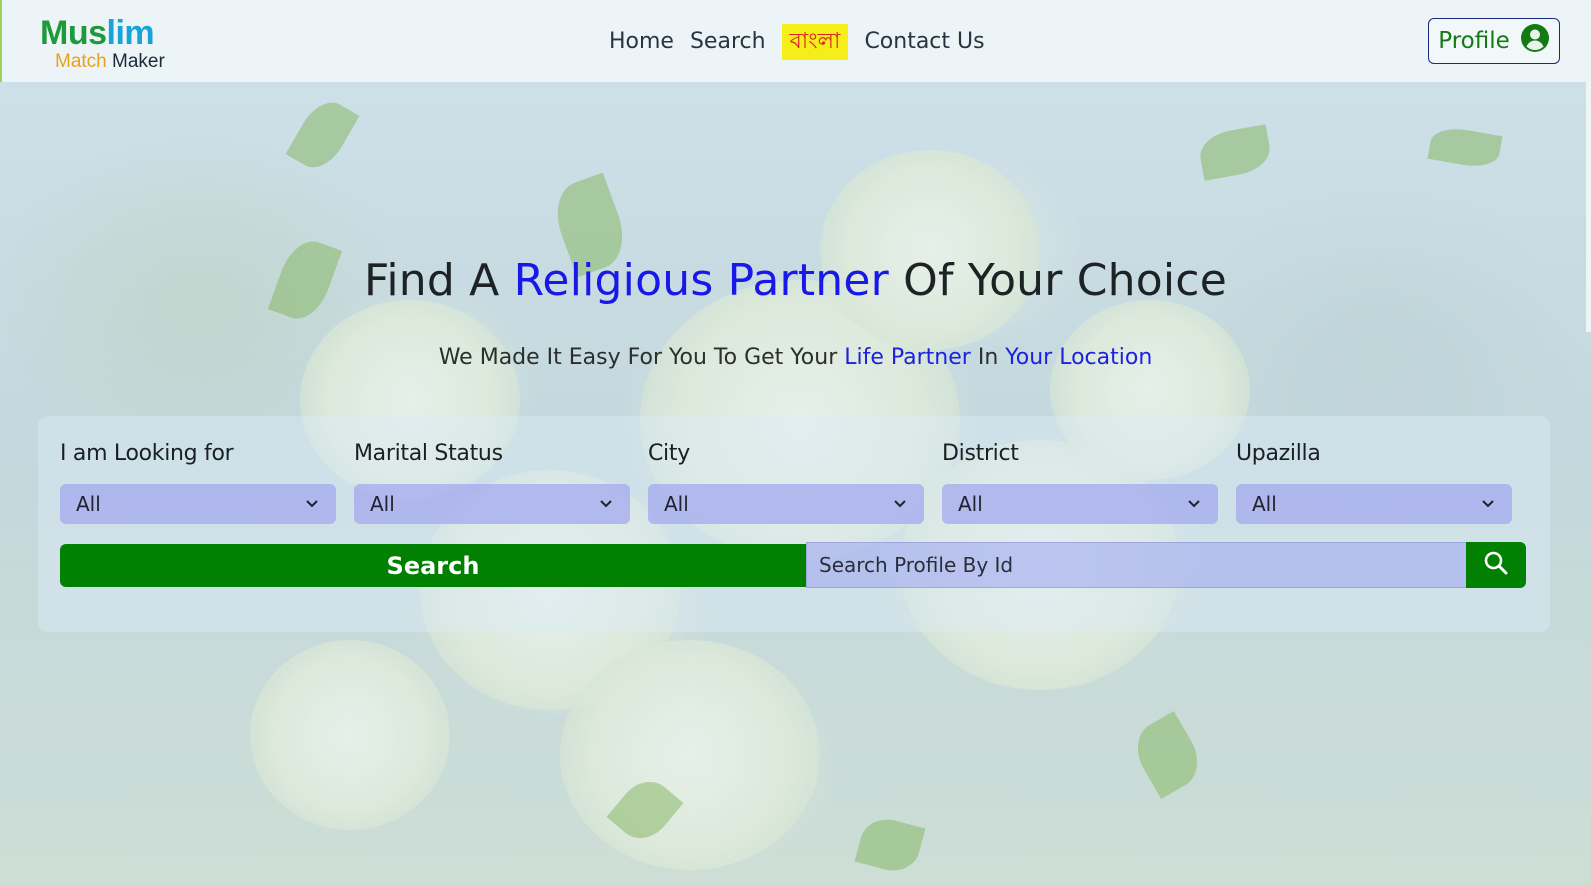 This screenshot has width=1591, height=885. What do you see at coordinates (1080, 481) in the screenshot?
I see `filter-district: District All` at bounding box center [1080, 481].